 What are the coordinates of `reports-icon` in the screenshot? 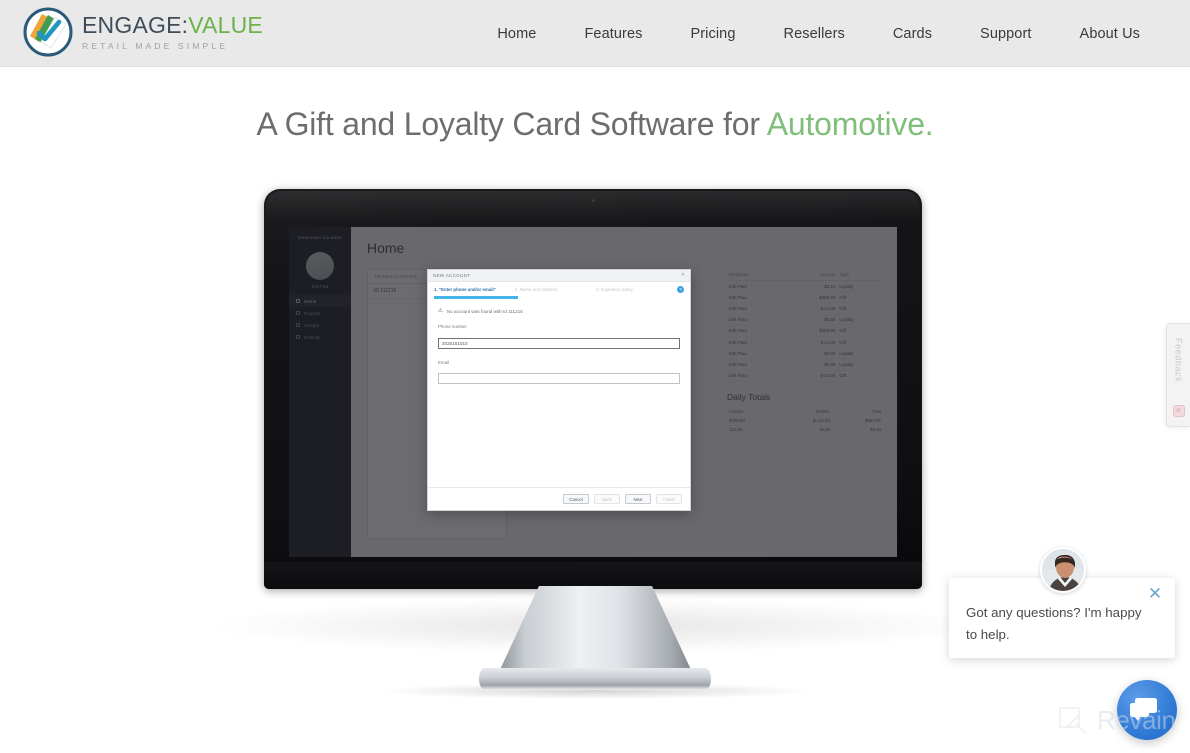 It's located at (298, 313).